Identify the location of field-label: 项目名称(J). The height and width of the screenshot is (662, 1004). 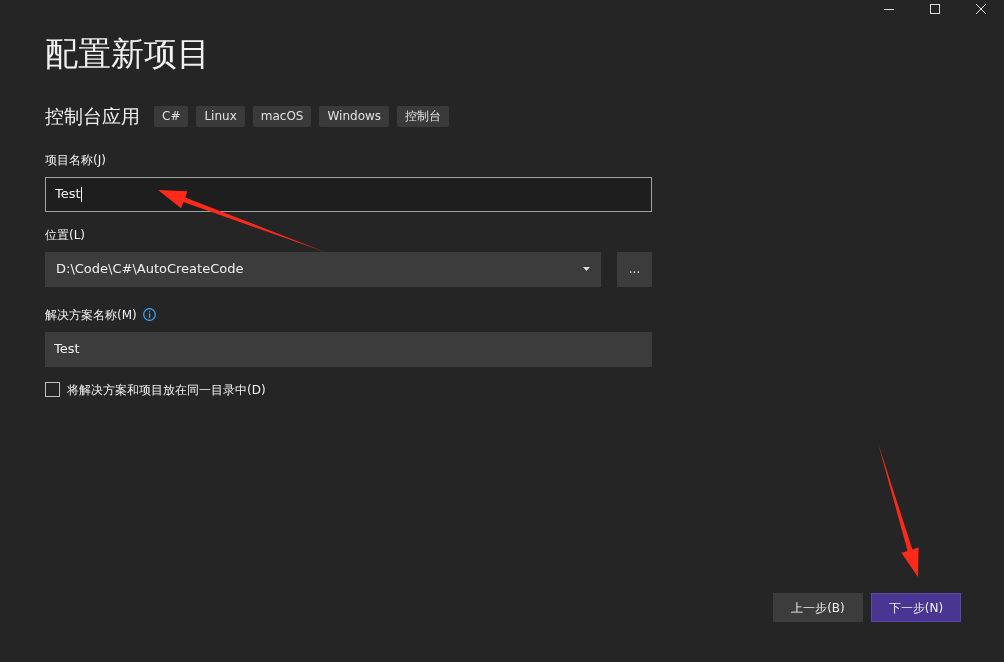
(75, 160).